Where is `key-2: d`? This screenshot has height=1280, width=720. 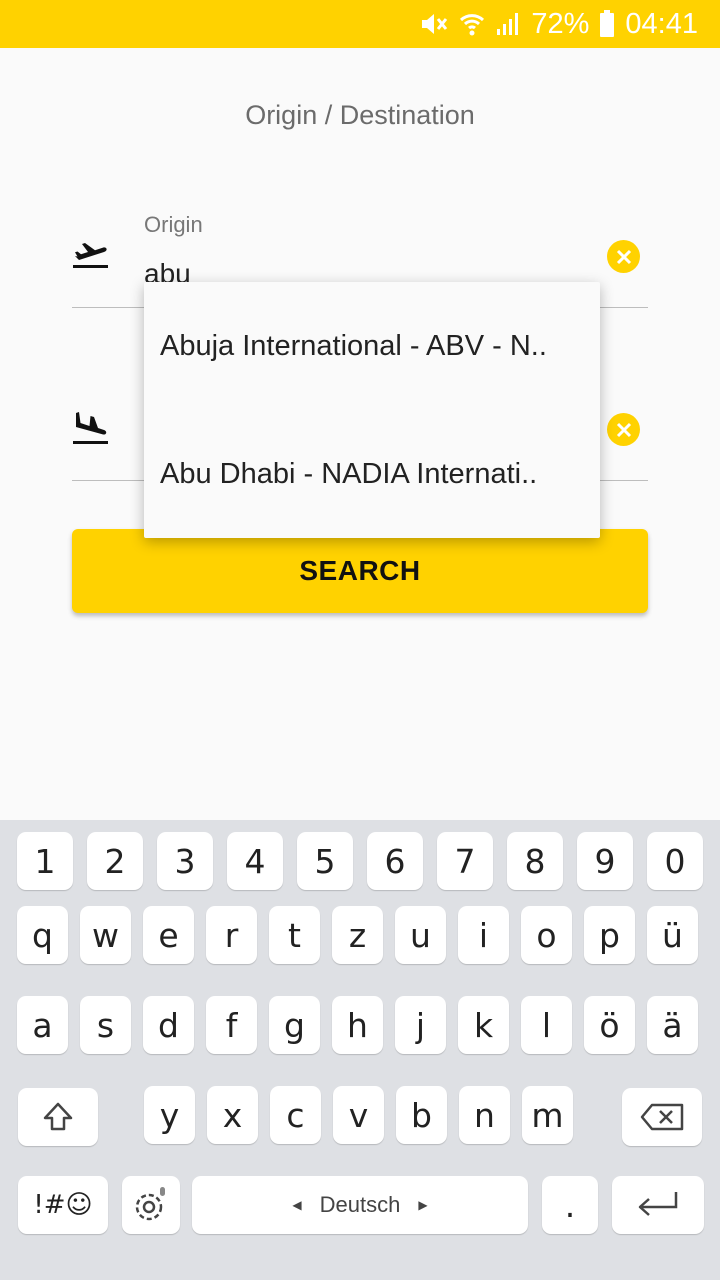 key-2: d is located at coordinates (168, 1025).